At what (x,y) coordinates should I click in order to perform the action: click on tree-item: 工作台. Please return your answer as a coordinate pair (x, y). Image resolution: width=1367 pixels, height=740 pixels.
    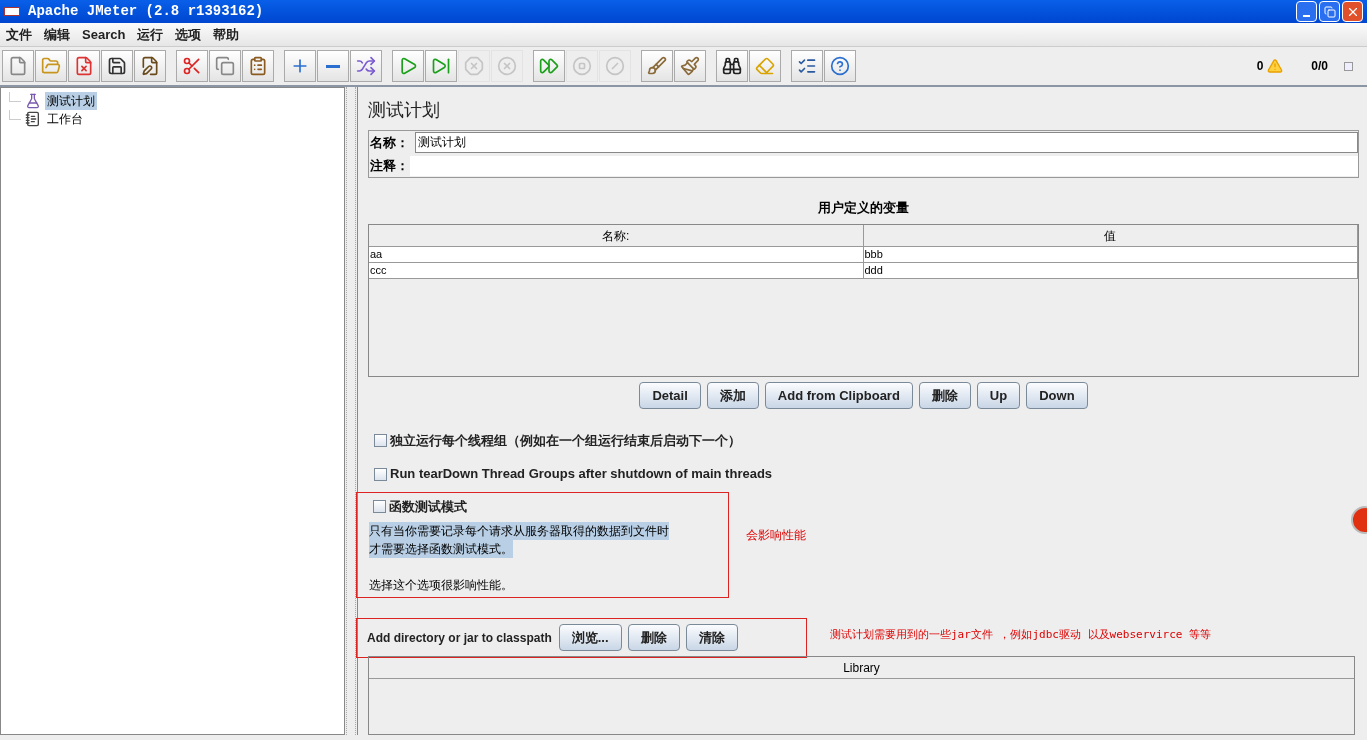
    Looking at the image, I should click on (65, 119).